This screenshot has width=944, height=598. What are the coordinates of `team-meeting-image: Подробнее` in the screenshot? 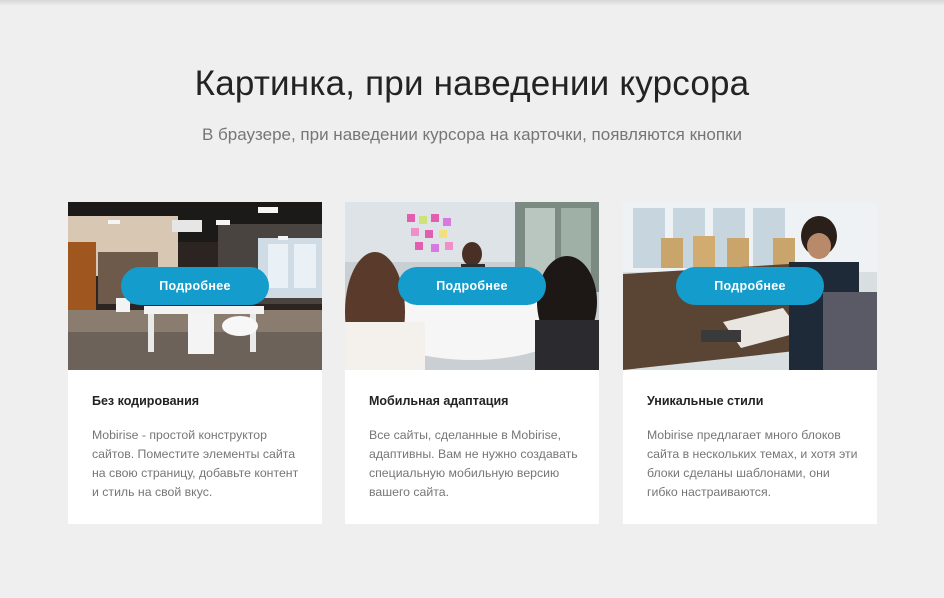 It's located at (472, 286).